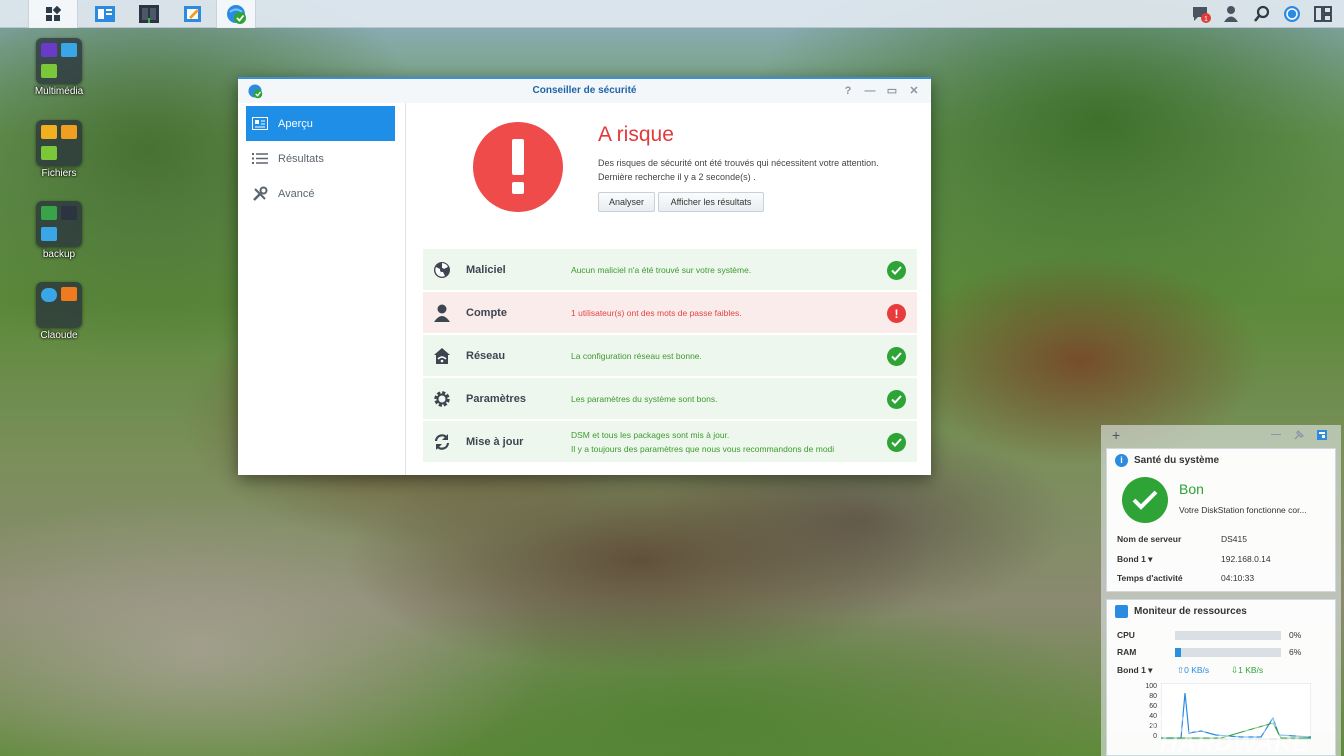 The height and width of the screenshot is (756, 1344). I want to click on ip-address-value: 192.168.0.14, so click(1246, 559).